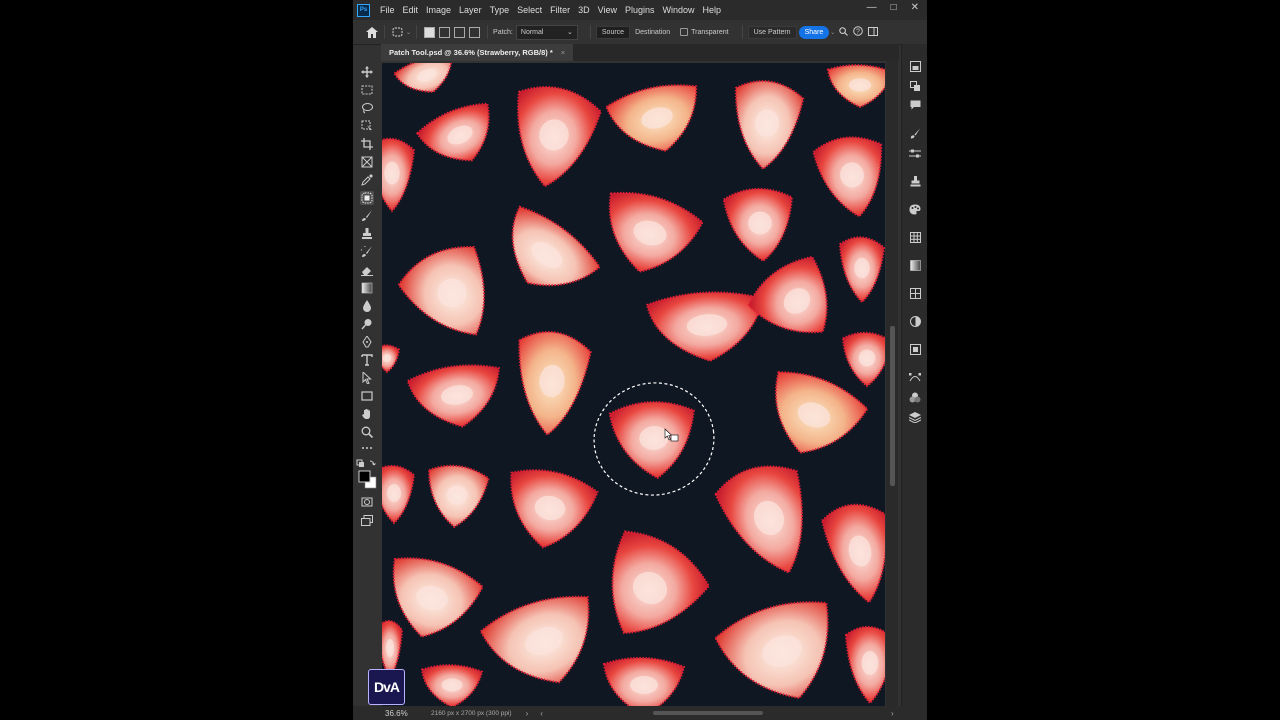  What do you see at coordinates (387, 10) in the screenshot?
I see `menu-file: File` at bounding box center [387, 10].